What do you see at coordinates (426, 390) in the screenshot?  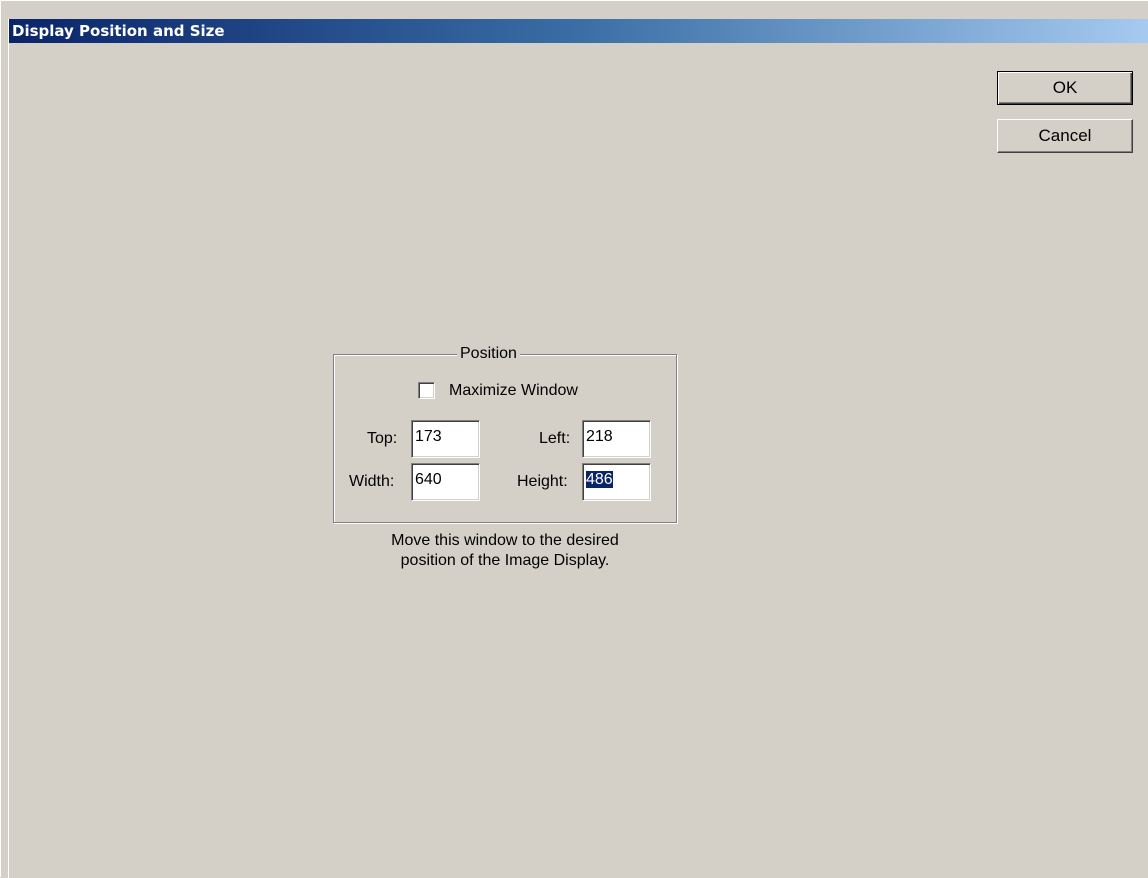 I see `maximize-window-checkbox` at bounding box center [426, 390].